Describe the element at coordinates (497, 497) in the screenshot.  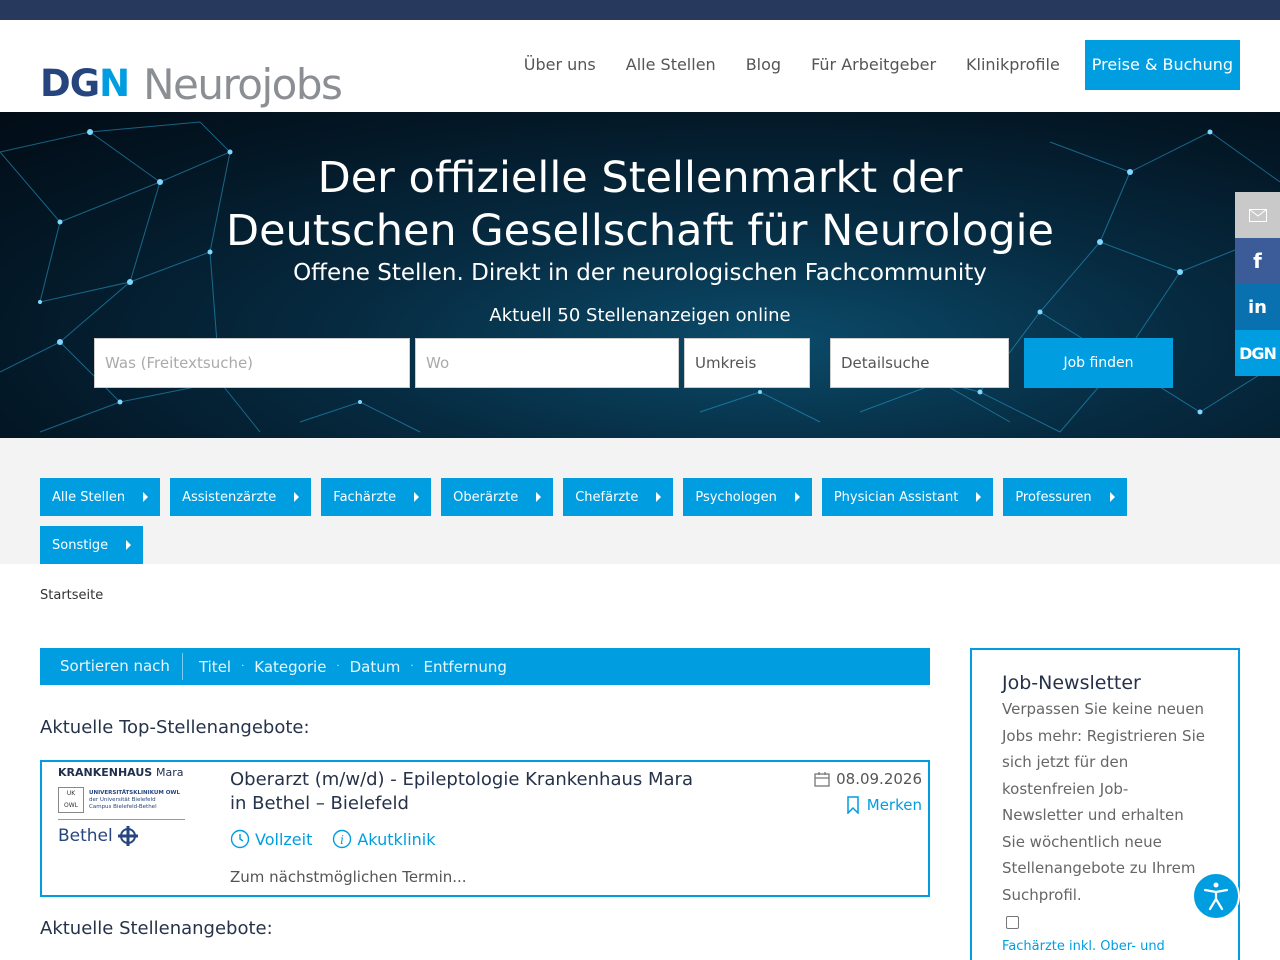
I see `category-button-oberärzte: Oberärzte` at that location.